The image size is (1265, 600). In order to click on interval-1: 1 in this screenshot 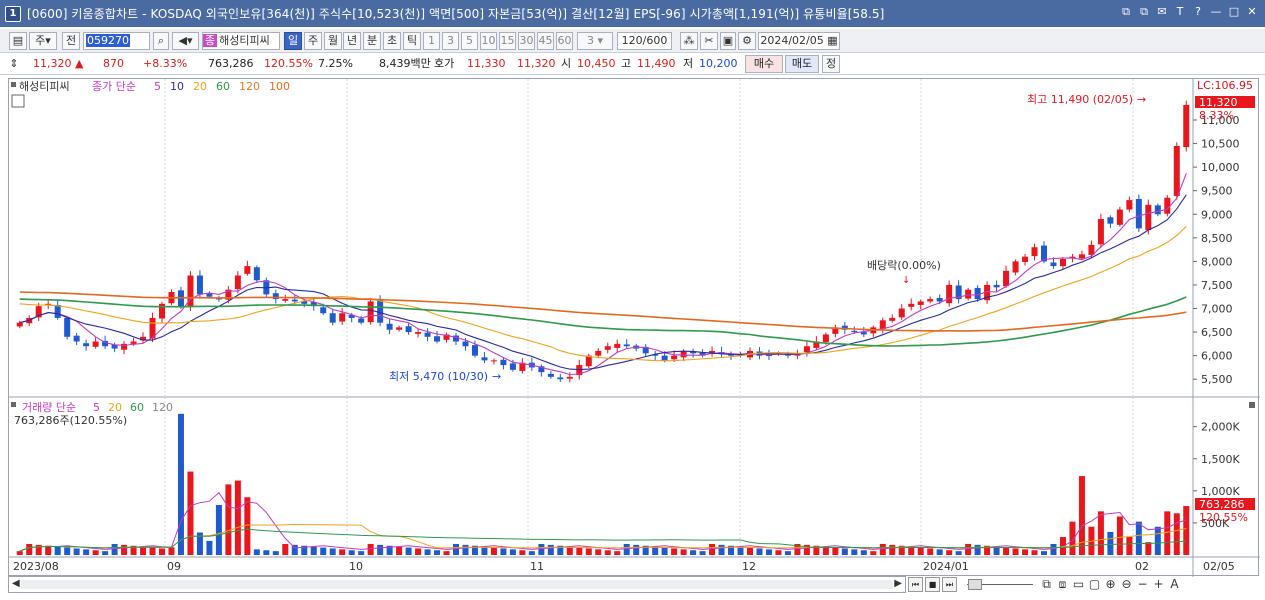, I will do `click(431, 41)`.